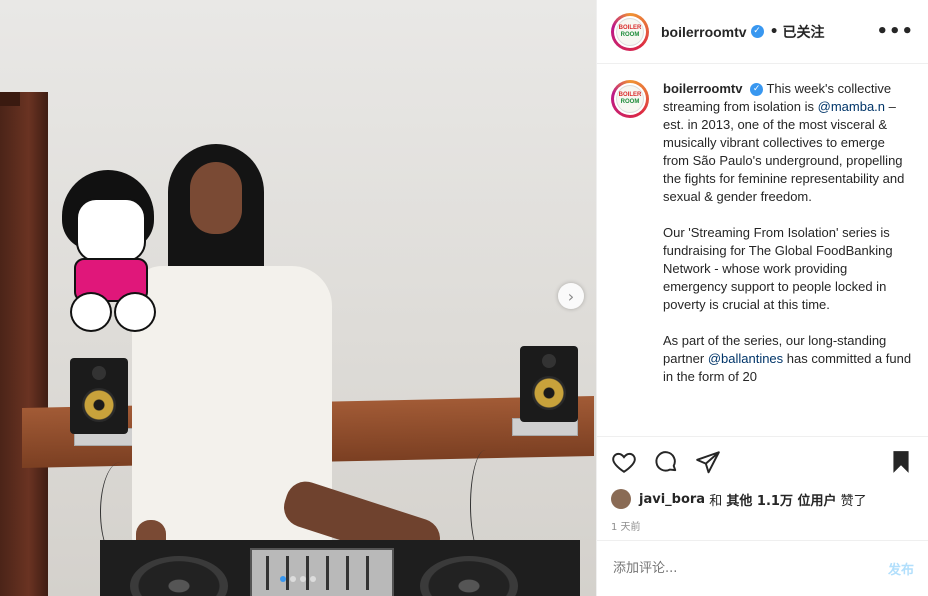 This screenshot has width=928, height=596. What do you see at coordinates (630, 99) in the screenshot?
I see `caption-avatar: BOILER ROOM` at bounding box center [630, 99].